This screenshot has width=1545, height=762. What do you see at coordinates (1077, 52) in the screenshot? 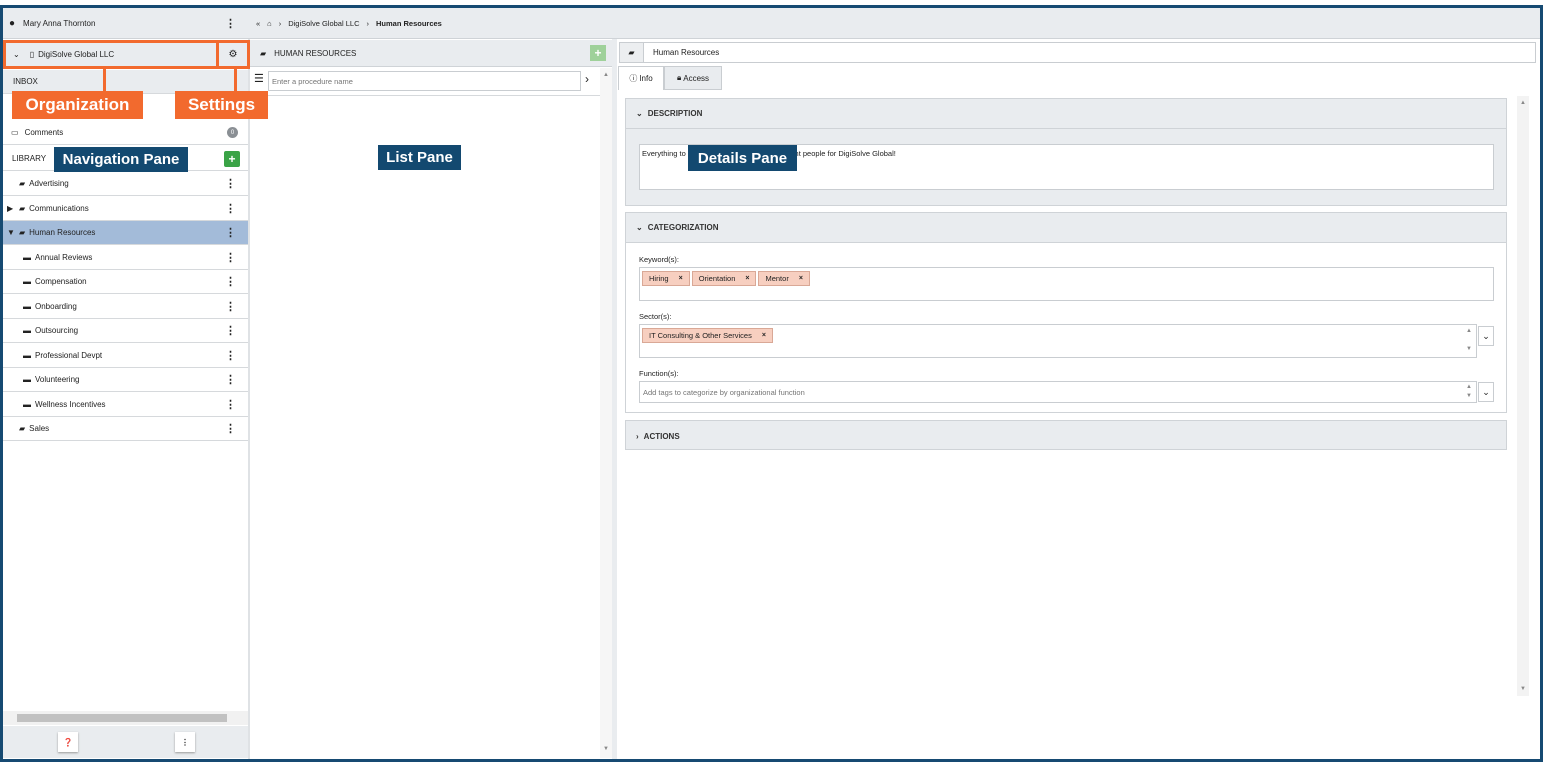
I see `details-title-bar: ▰ Human Resources` at bounding box center [1077, 52].